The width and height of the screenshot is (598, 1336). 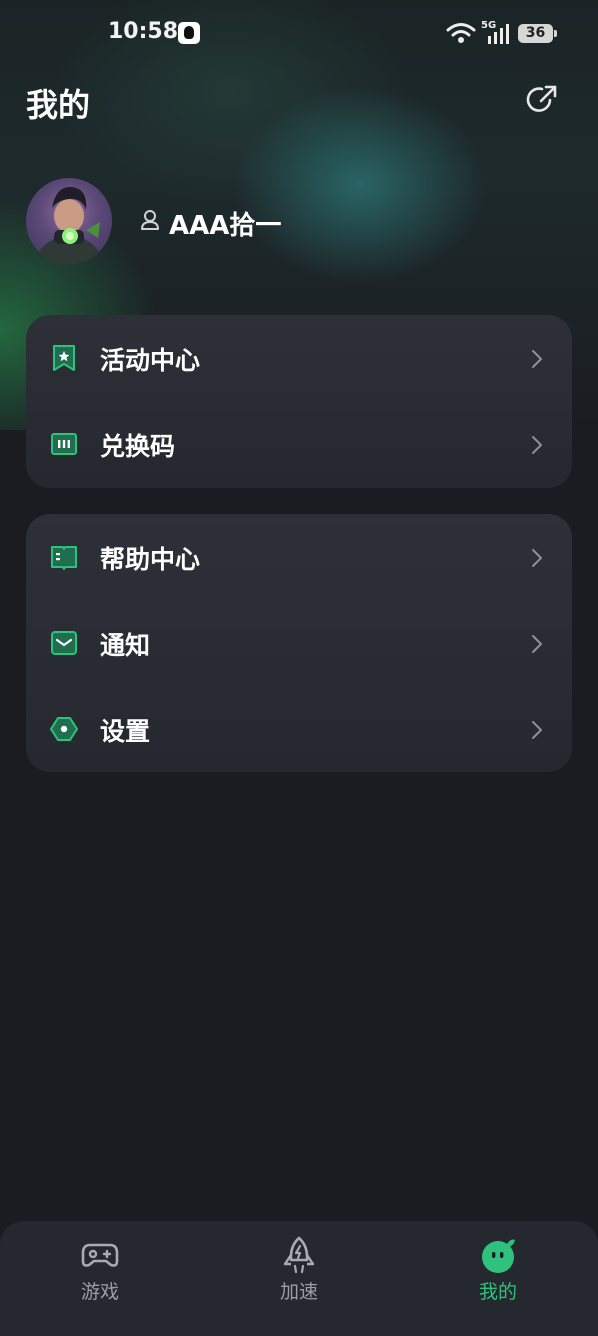 I want to click on status-time: 10:58, so click(x=143, y=31).